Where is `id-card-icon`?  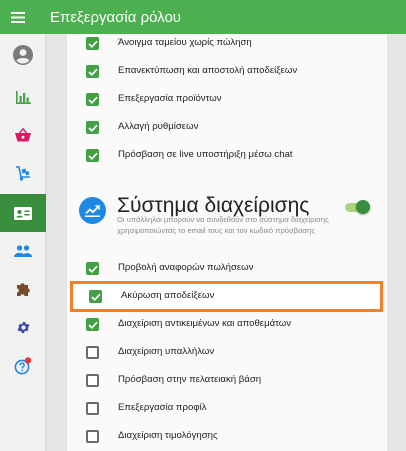
id-card-icon is located at coordinates (23, 213).